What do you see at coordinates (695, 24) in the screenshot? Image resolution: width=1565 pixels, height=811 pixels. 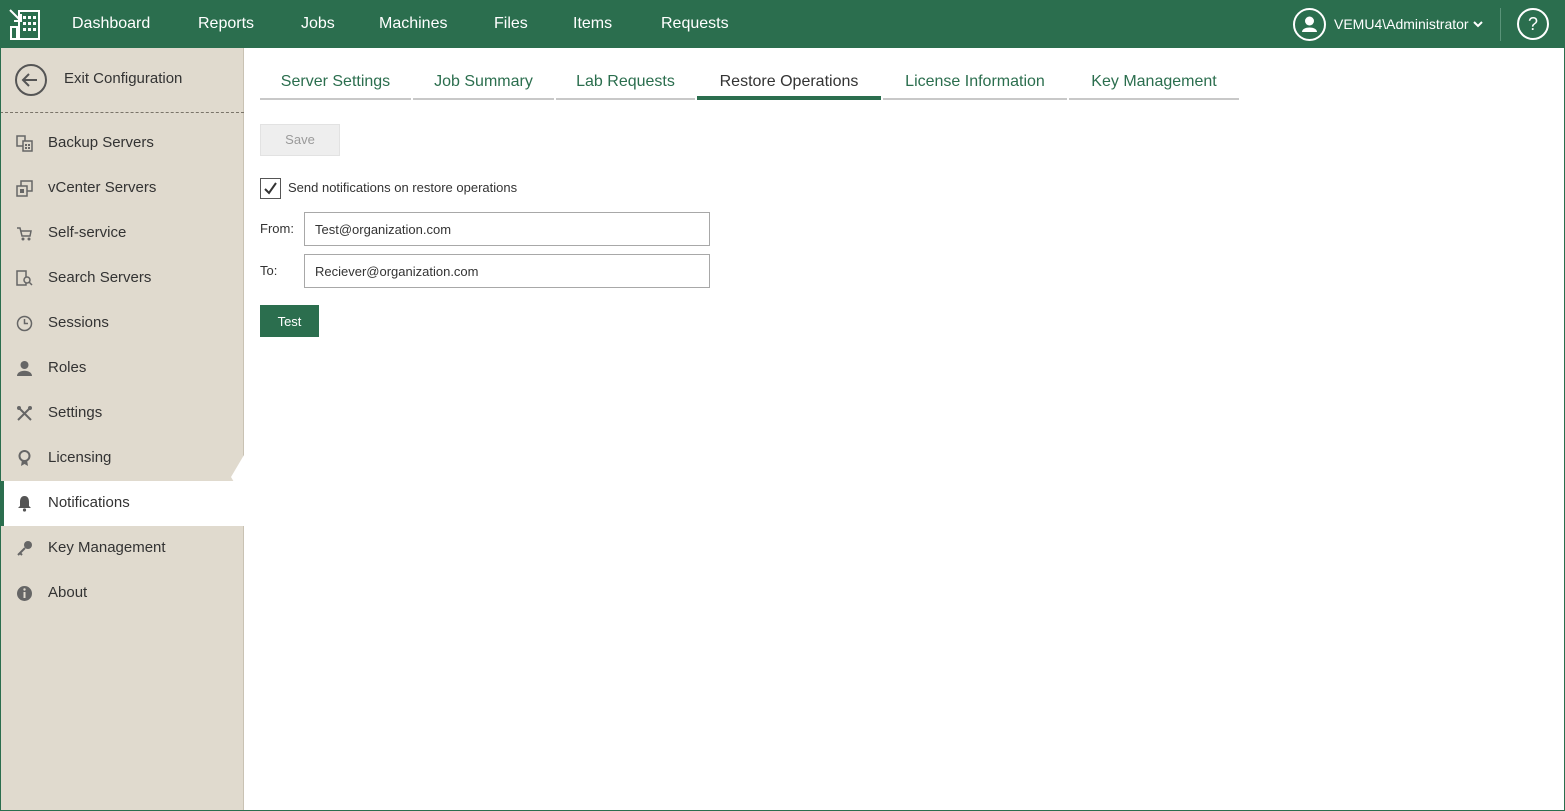 I see `nav-requests: Requests` at bounding box center [695, 24].